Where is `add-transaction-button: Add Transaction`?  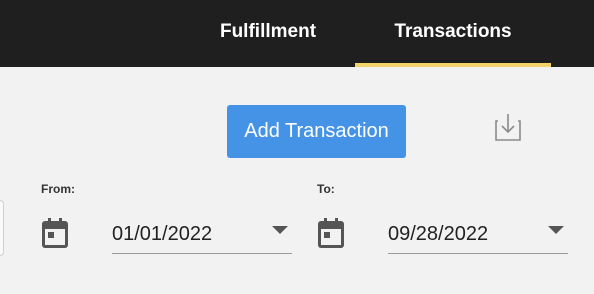
add-transaction-button: Add Transaction is located at coordinates (316, 131).